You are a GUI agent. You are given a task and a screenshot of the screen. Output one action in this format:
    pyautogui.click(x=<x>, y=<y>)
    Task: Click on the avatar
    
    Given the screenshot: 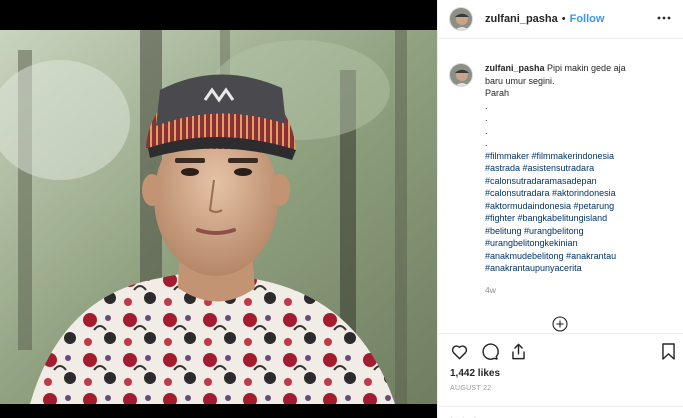 What is the action you would take?
    pyautogui.click(x=461, y=19)
    